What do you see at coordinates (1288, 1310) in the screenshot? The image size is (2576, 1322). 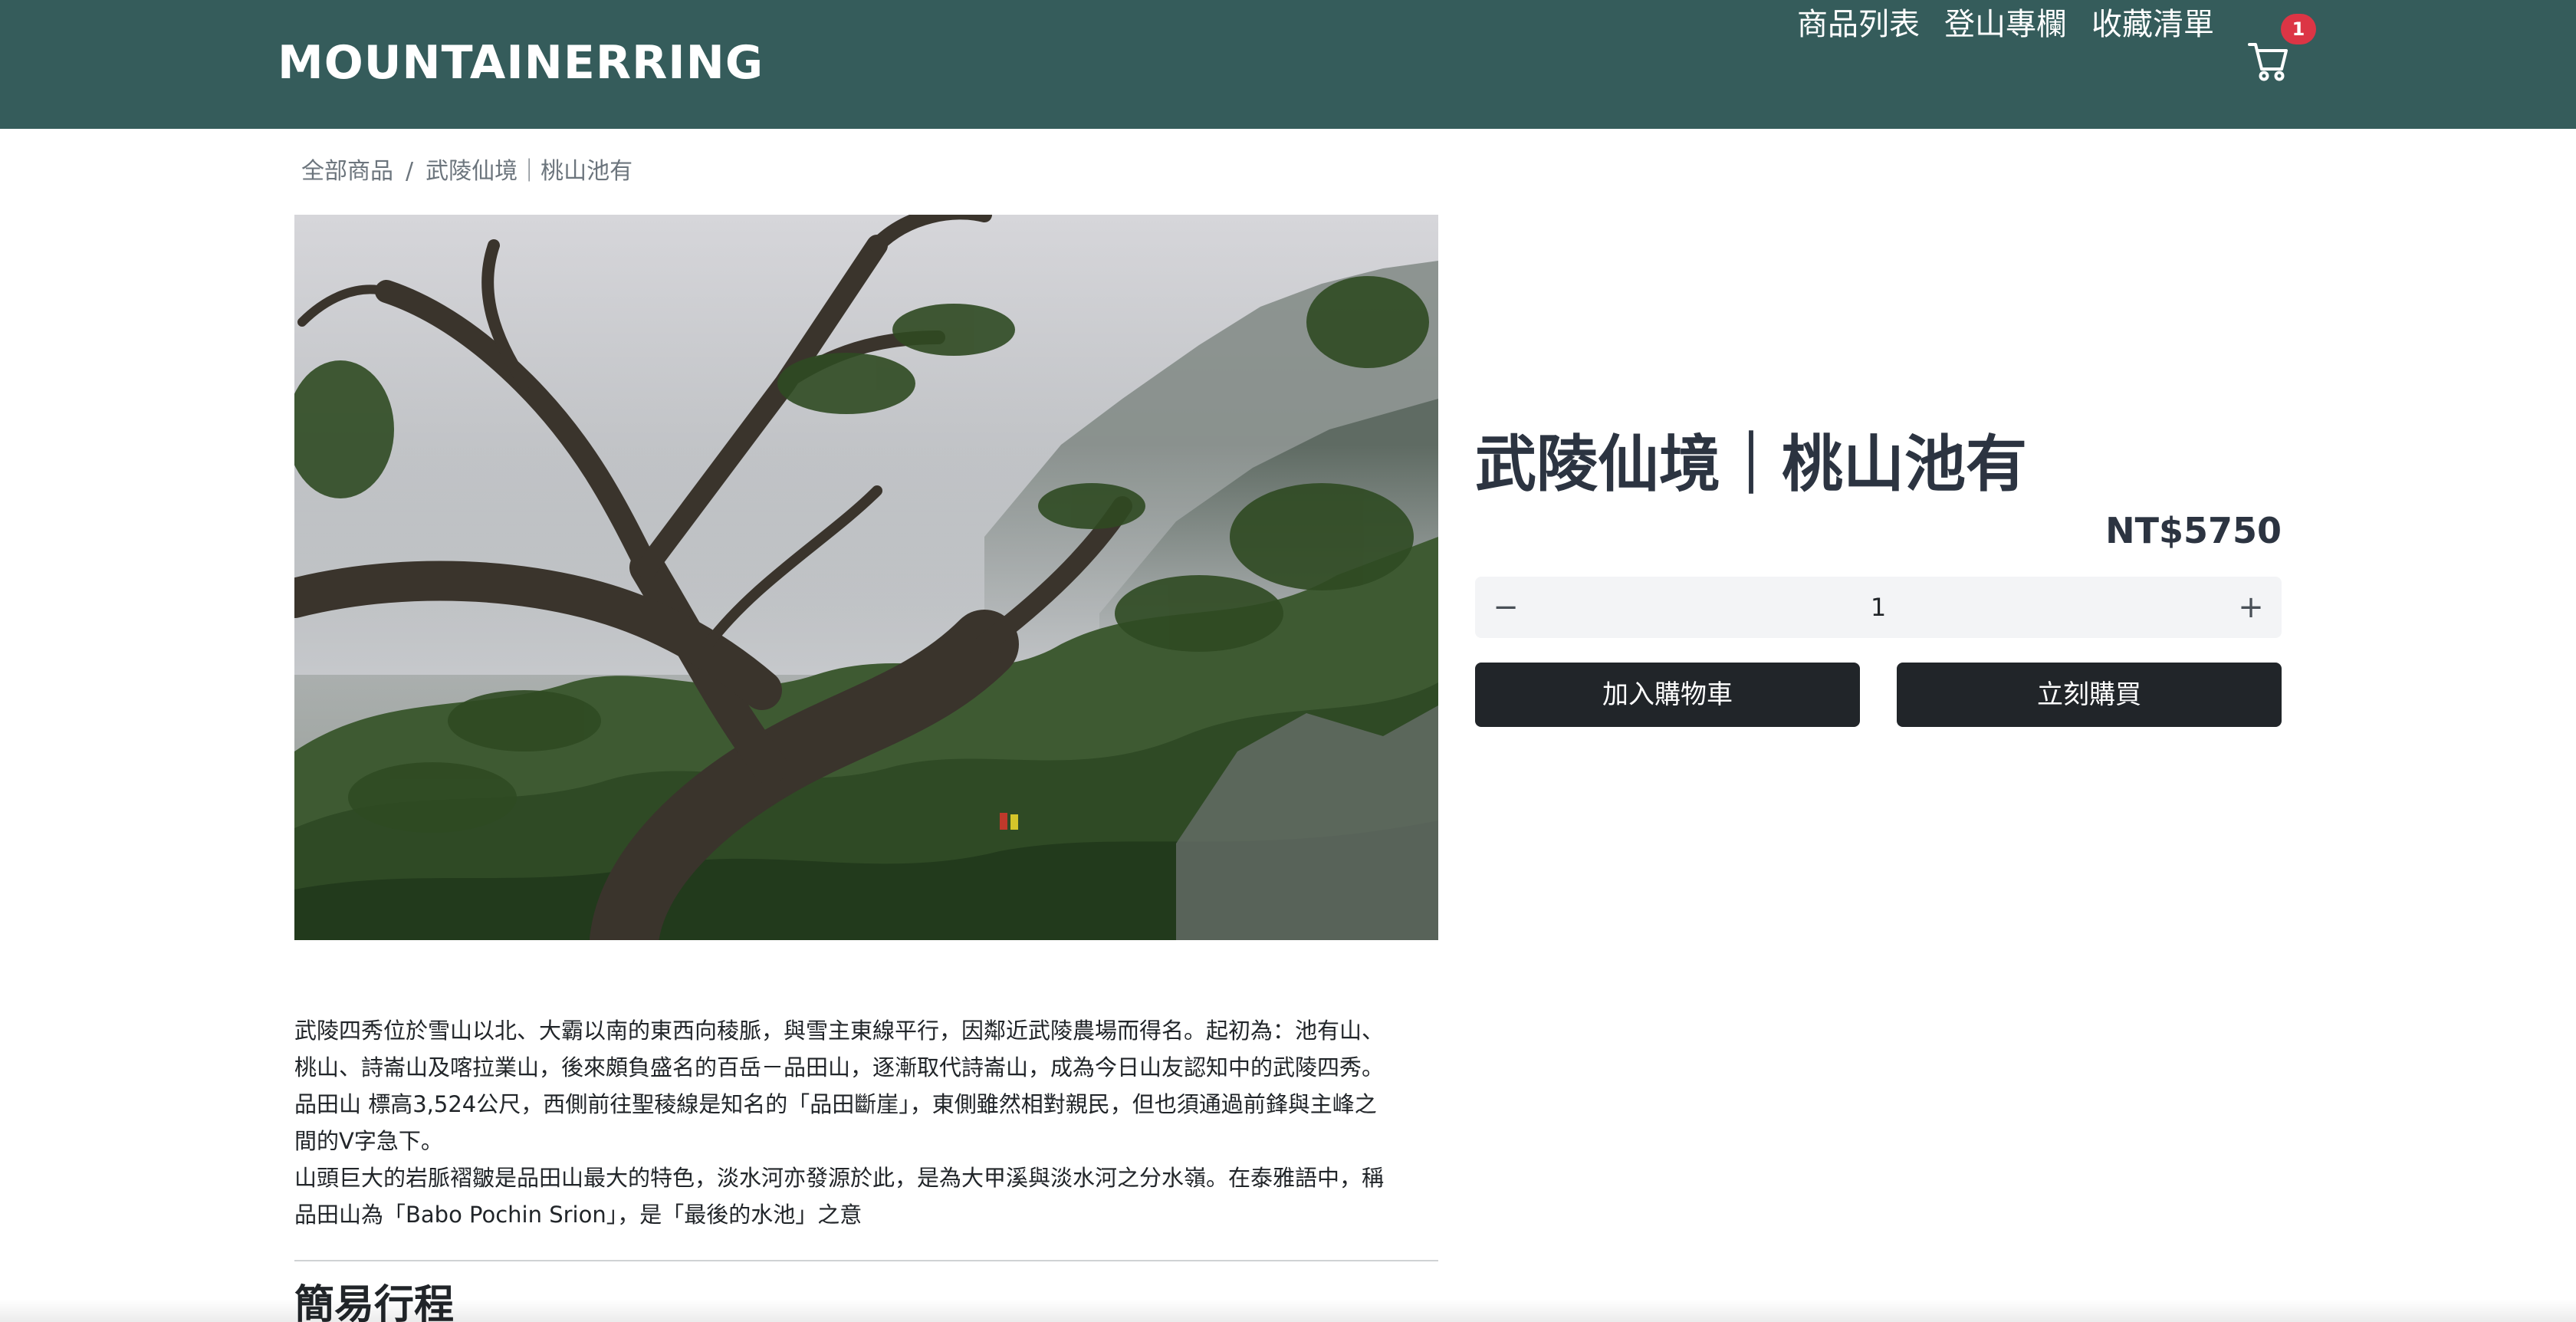 I see `bottom-shadow` at bounding box center [1288, 1310].